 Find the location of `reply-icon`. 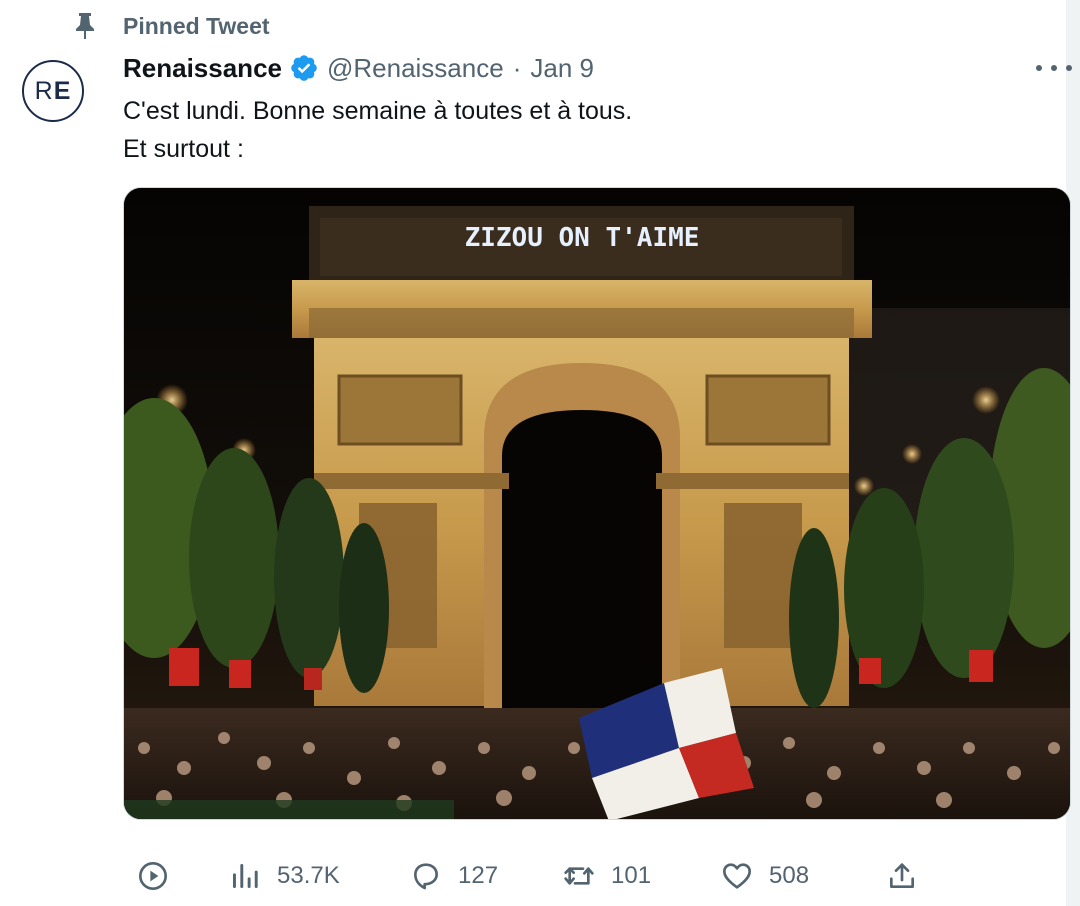

reply-icon is located at coordinates (426, 876).